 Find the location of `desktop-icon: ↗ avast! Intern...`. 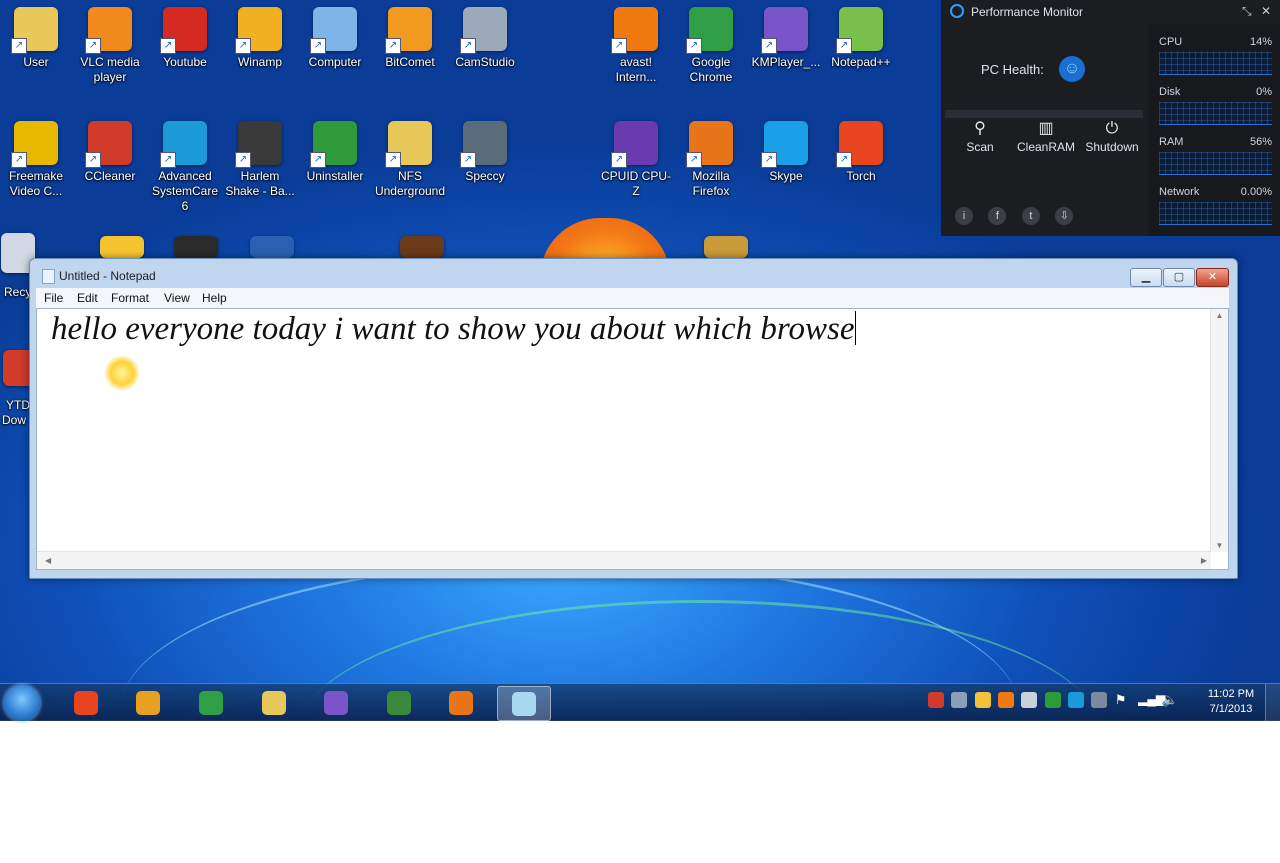

desktop-icon: ↗ avast! Intern... is located at coordinates (636, 46).